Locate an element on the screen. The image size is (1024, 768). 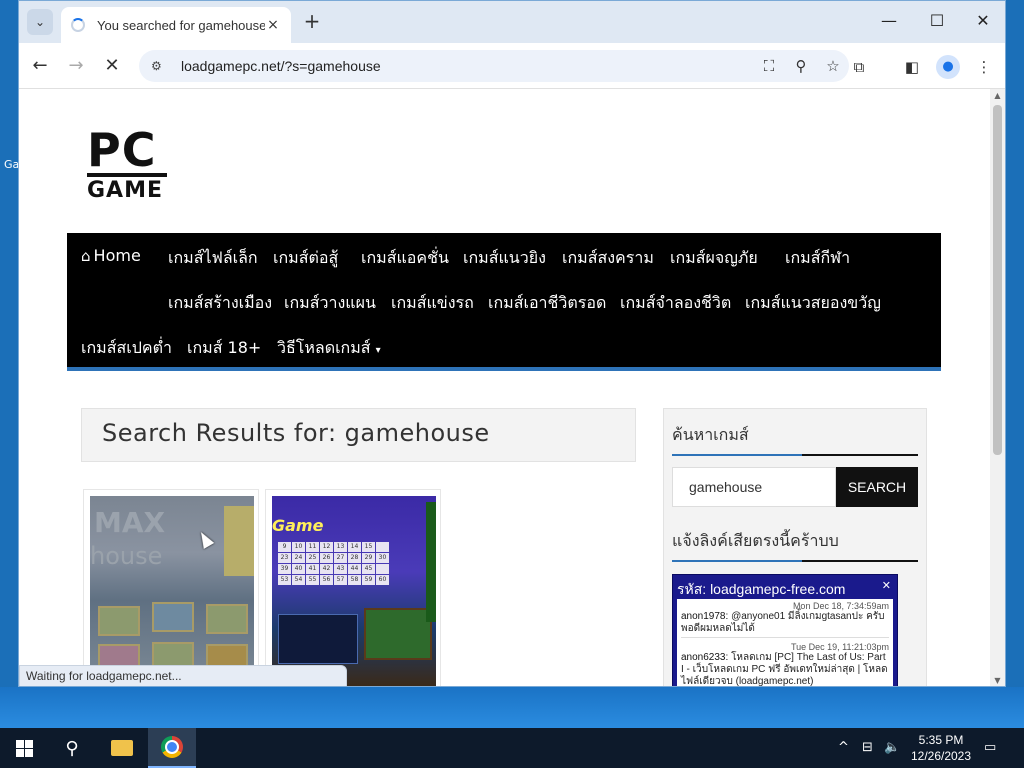
nav-item: เกมส์สงคราม is located at coordinates (608, 258).